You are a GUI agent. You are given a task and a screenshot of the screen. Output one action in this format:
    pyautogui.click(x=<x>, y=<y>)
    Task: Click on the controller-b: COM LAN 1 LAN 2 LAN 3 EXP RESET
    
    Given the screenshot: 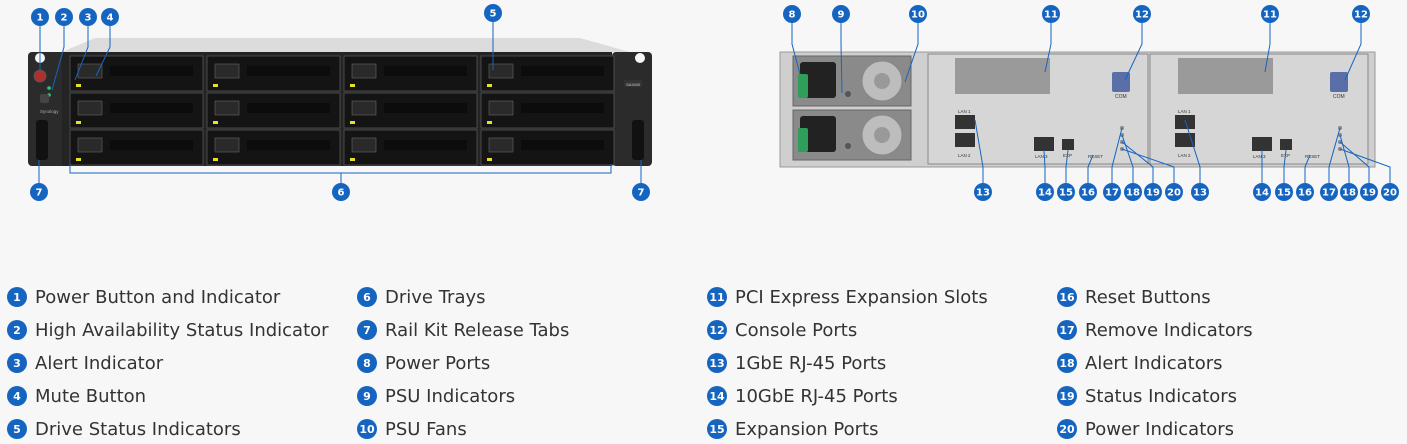 What is the action you would take?
    pyautogui.click(x=1259, y=109)
    